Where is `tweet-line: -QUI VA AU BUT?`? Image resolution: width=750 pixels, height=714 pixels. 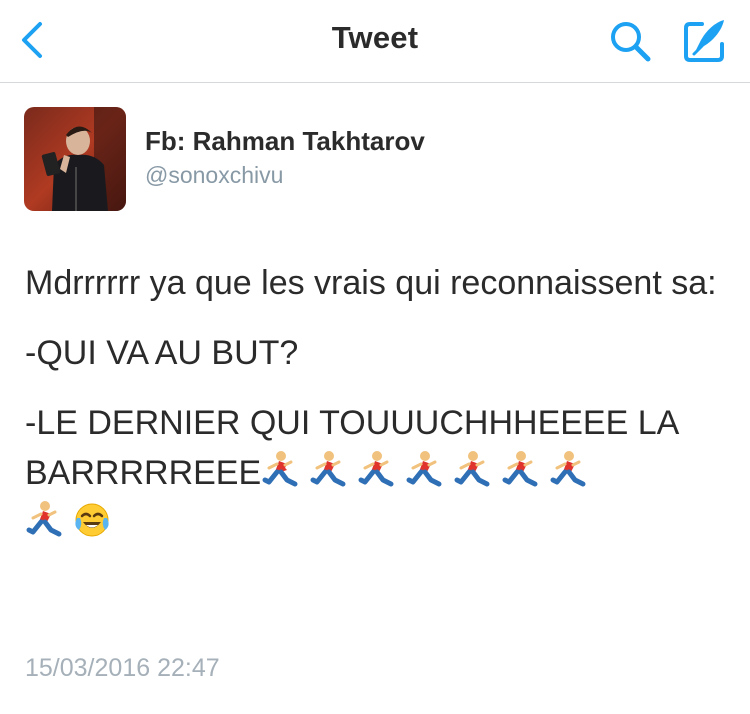
tweet-line: -QUI VA AU BUT? is located at coordinates (162, 353).